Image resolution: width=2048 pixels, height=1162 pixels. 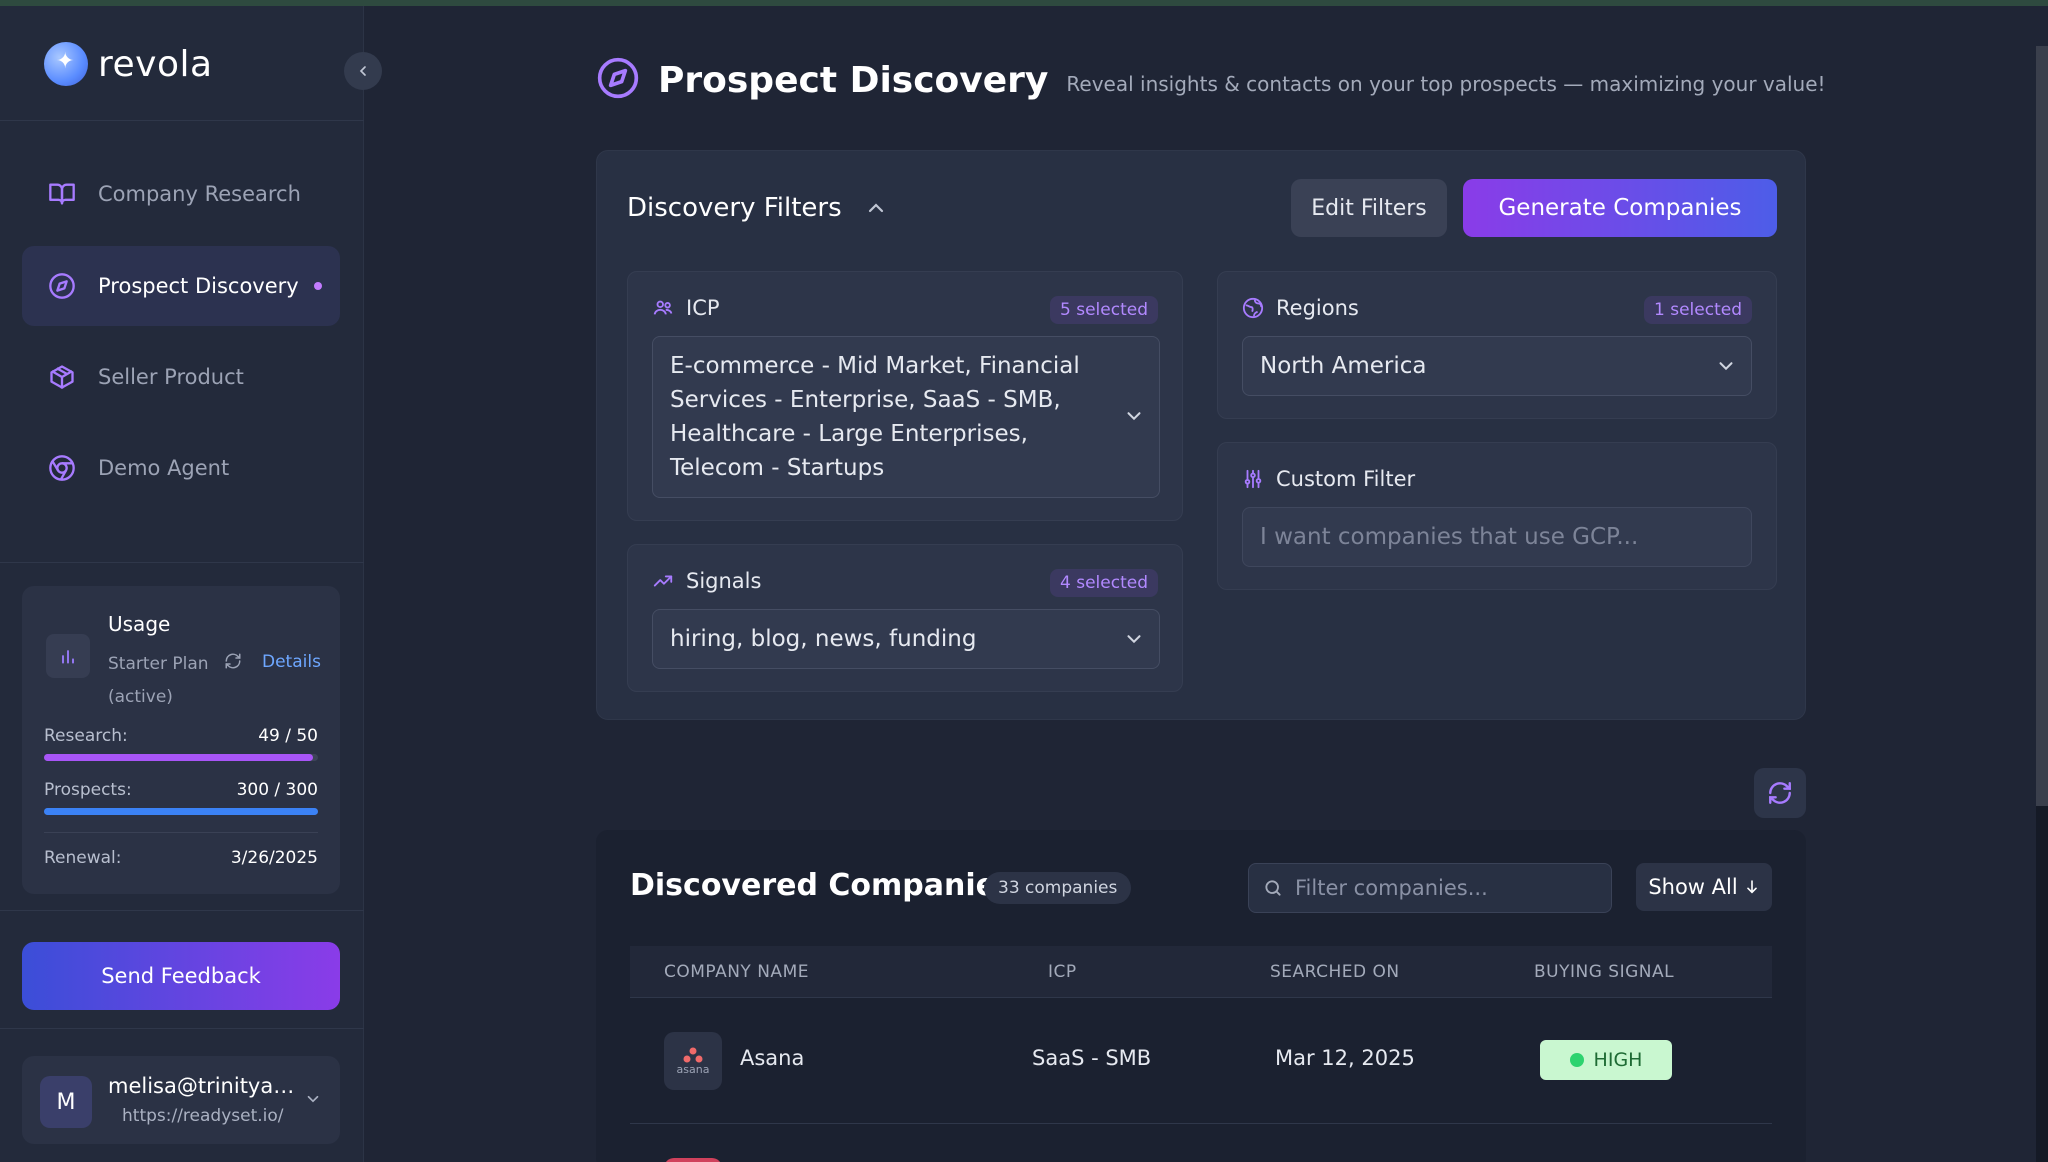 What do you see at coordinates (1445, 888) in the screenshot?
I see `filter-companies-input` at bounding box center [1445, 888].